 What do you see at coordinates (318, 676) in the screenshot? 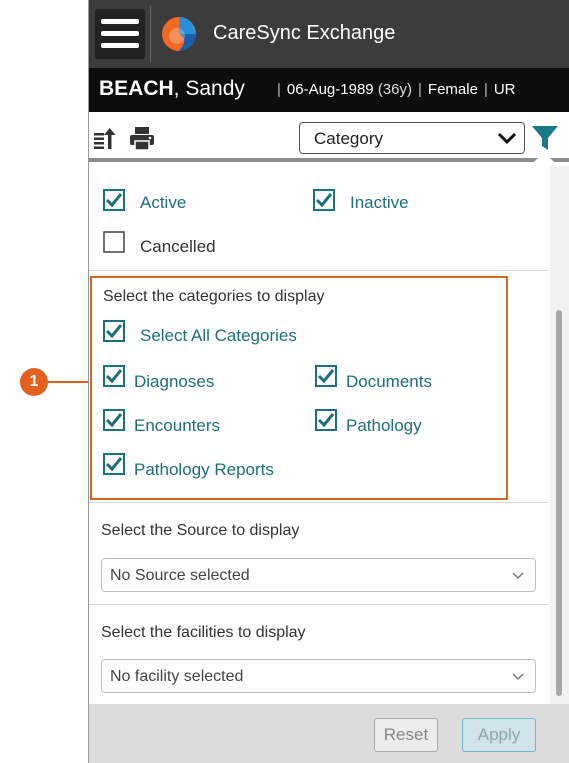
I see `facility-select: No facility selected` at bounding box center [318, 676].